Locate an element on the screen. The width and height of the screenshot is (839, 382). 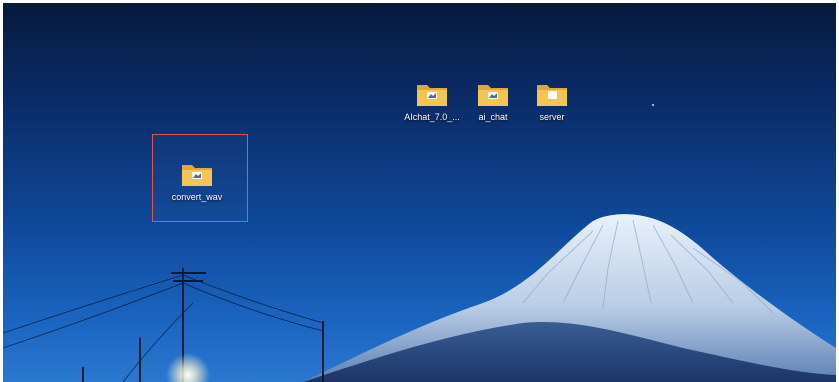
desktop-icon-label: server is located at coordinates (552, 117).